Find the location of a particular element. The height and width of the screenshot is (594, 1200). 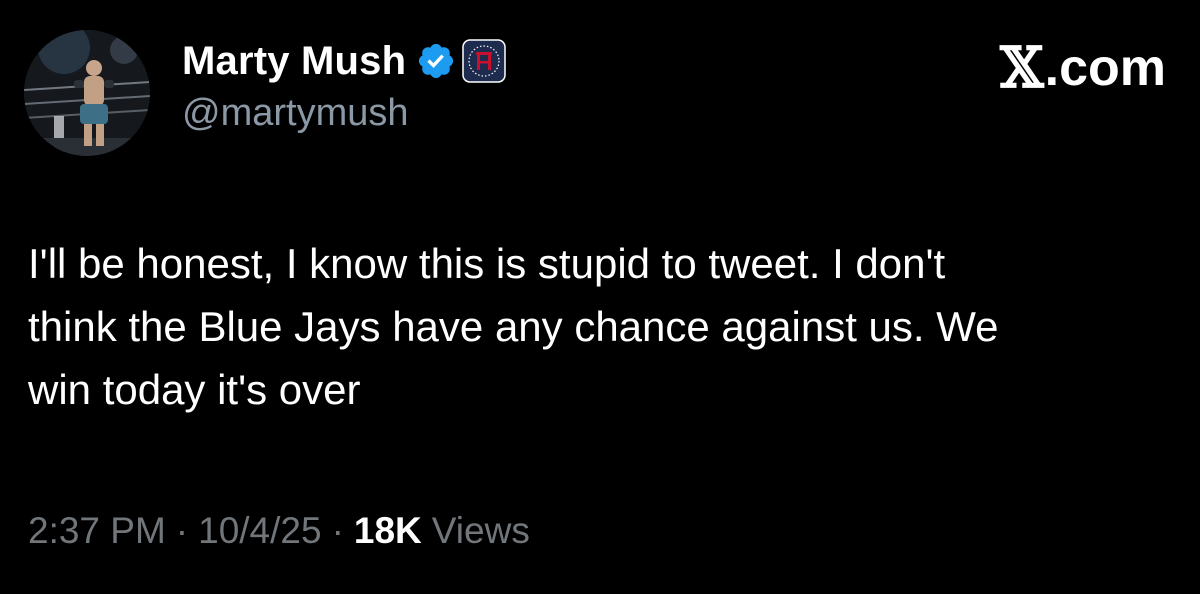

avatar-photo-icon is located at coordinates (87, 93).